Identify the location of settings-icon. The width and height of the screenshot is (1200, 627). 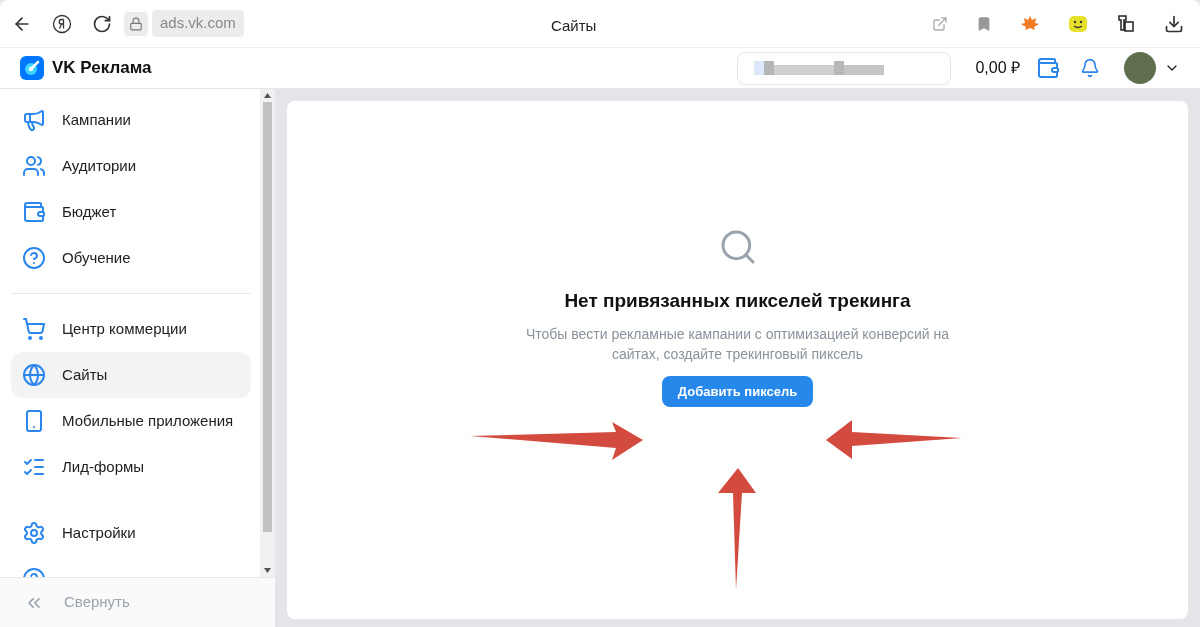
(34, 533).